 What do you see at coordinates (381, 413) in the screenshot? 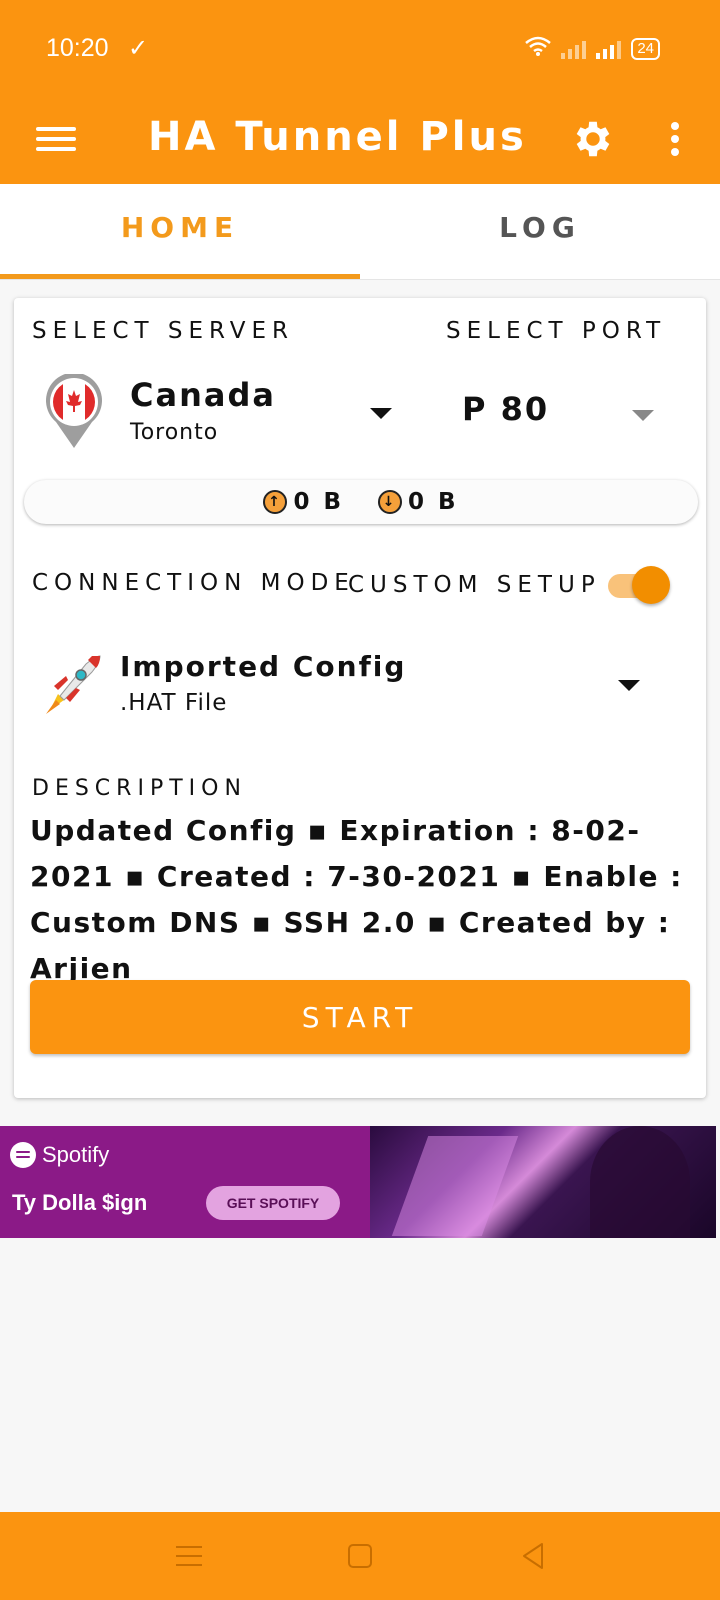
I see `server-dropdown-arrow-icon` at bounding box center [381, 413].